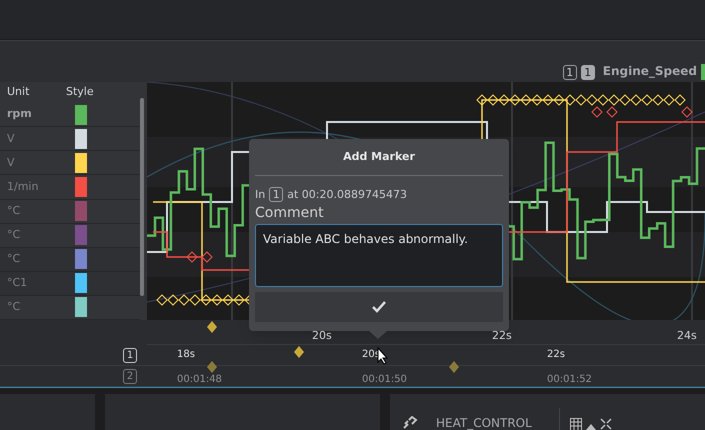  What do you see at coordinates (130, 376) in the screenshot?
I see `timeline-badge: 2` at bounding box center [130, 376].